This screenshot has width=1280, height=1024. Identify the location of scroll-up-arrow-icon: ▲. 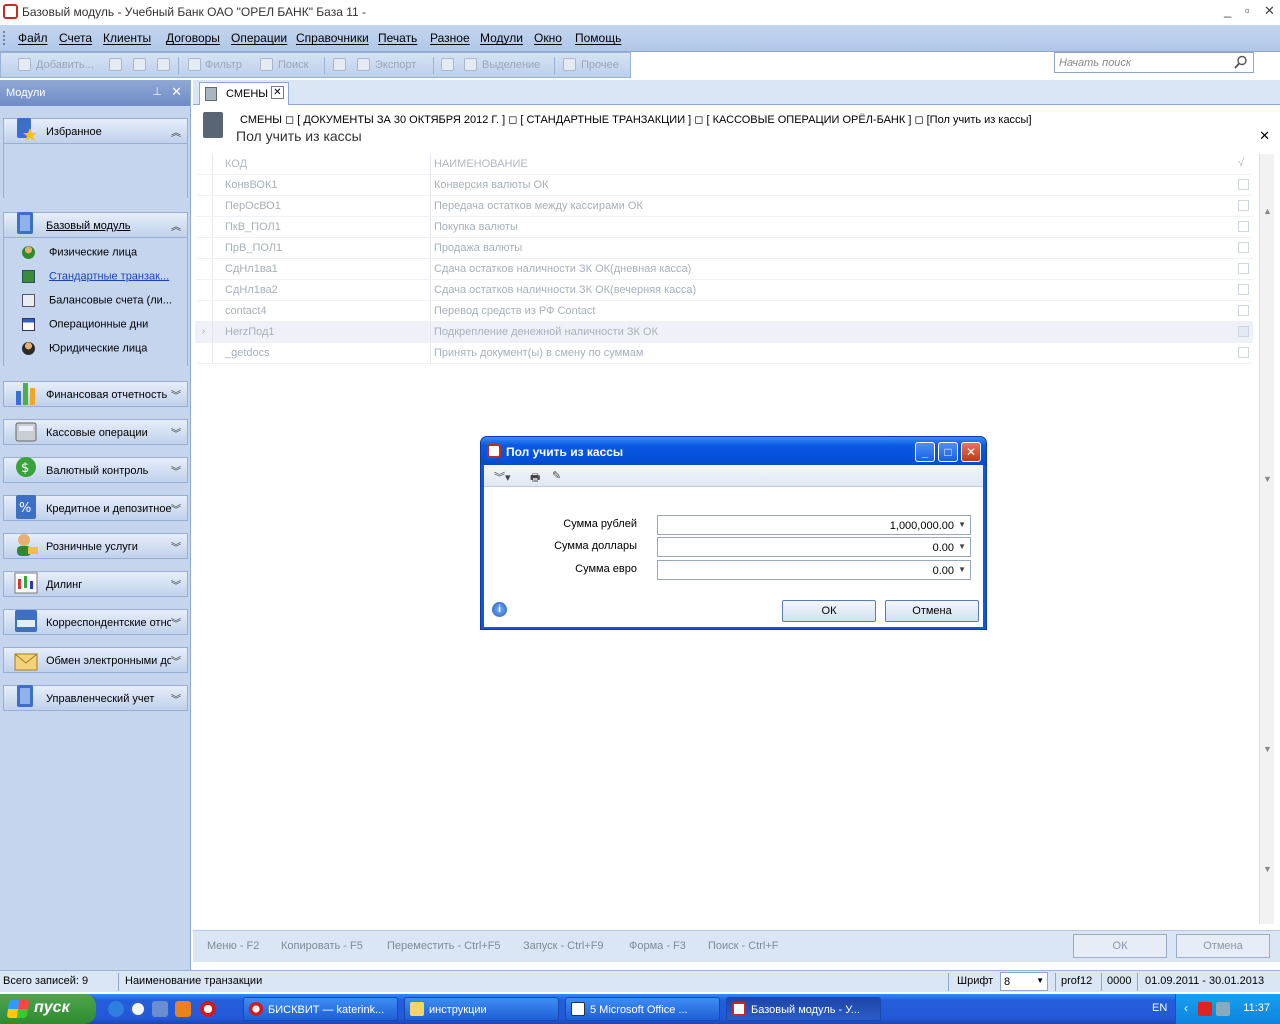
(1267, 211).